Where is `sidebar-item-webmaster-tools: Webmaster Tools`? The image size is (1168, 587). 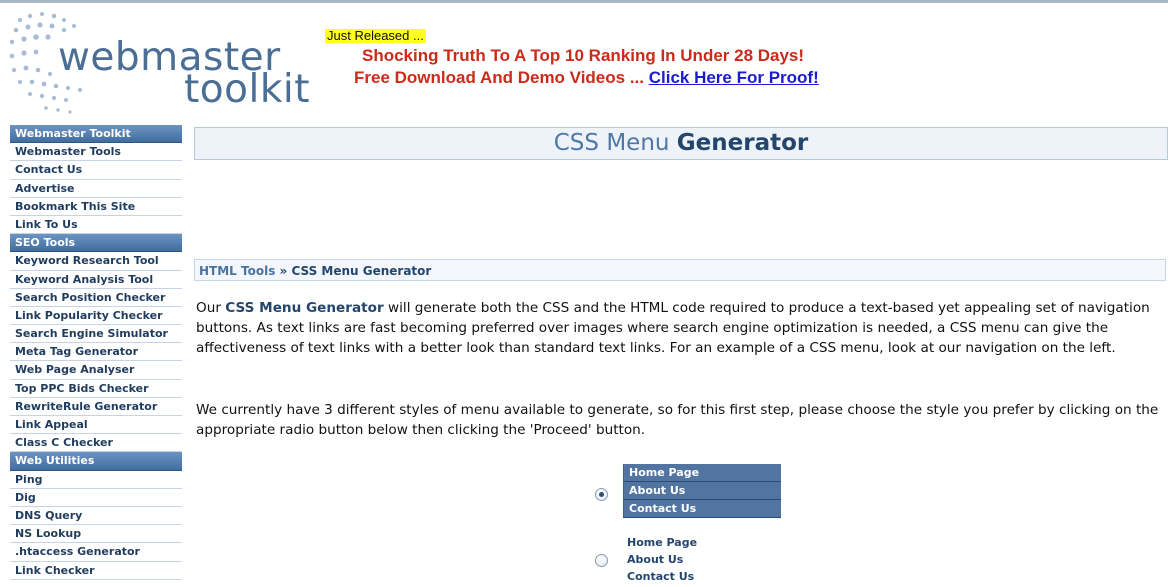 sidebar-item-webmaster-tools: Webmaster Tools is located at coordinates (96, 152).